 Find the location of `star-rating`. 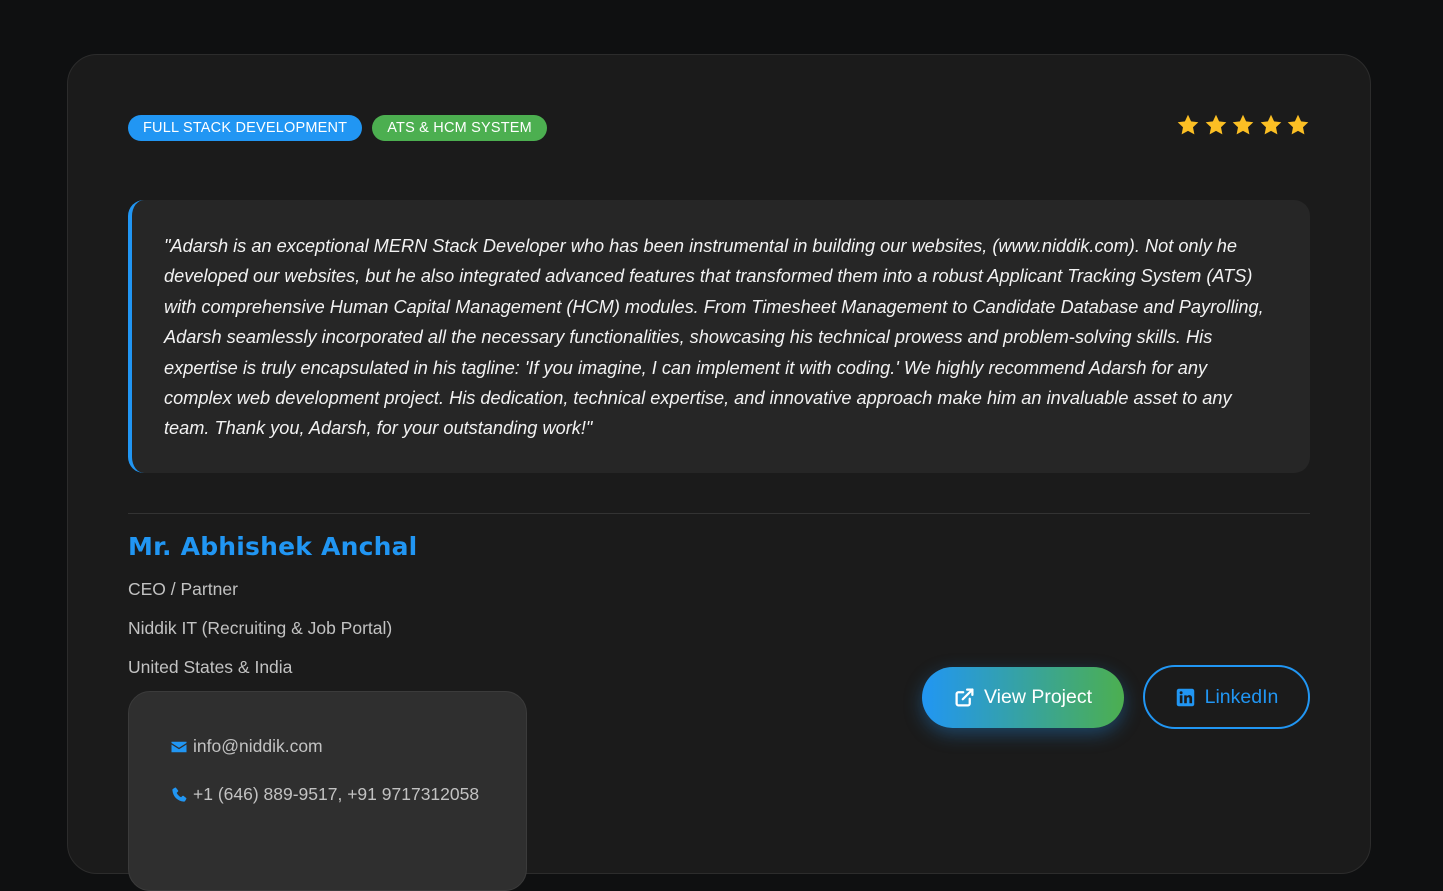

star-rating is located at coordinates (1243, 125).